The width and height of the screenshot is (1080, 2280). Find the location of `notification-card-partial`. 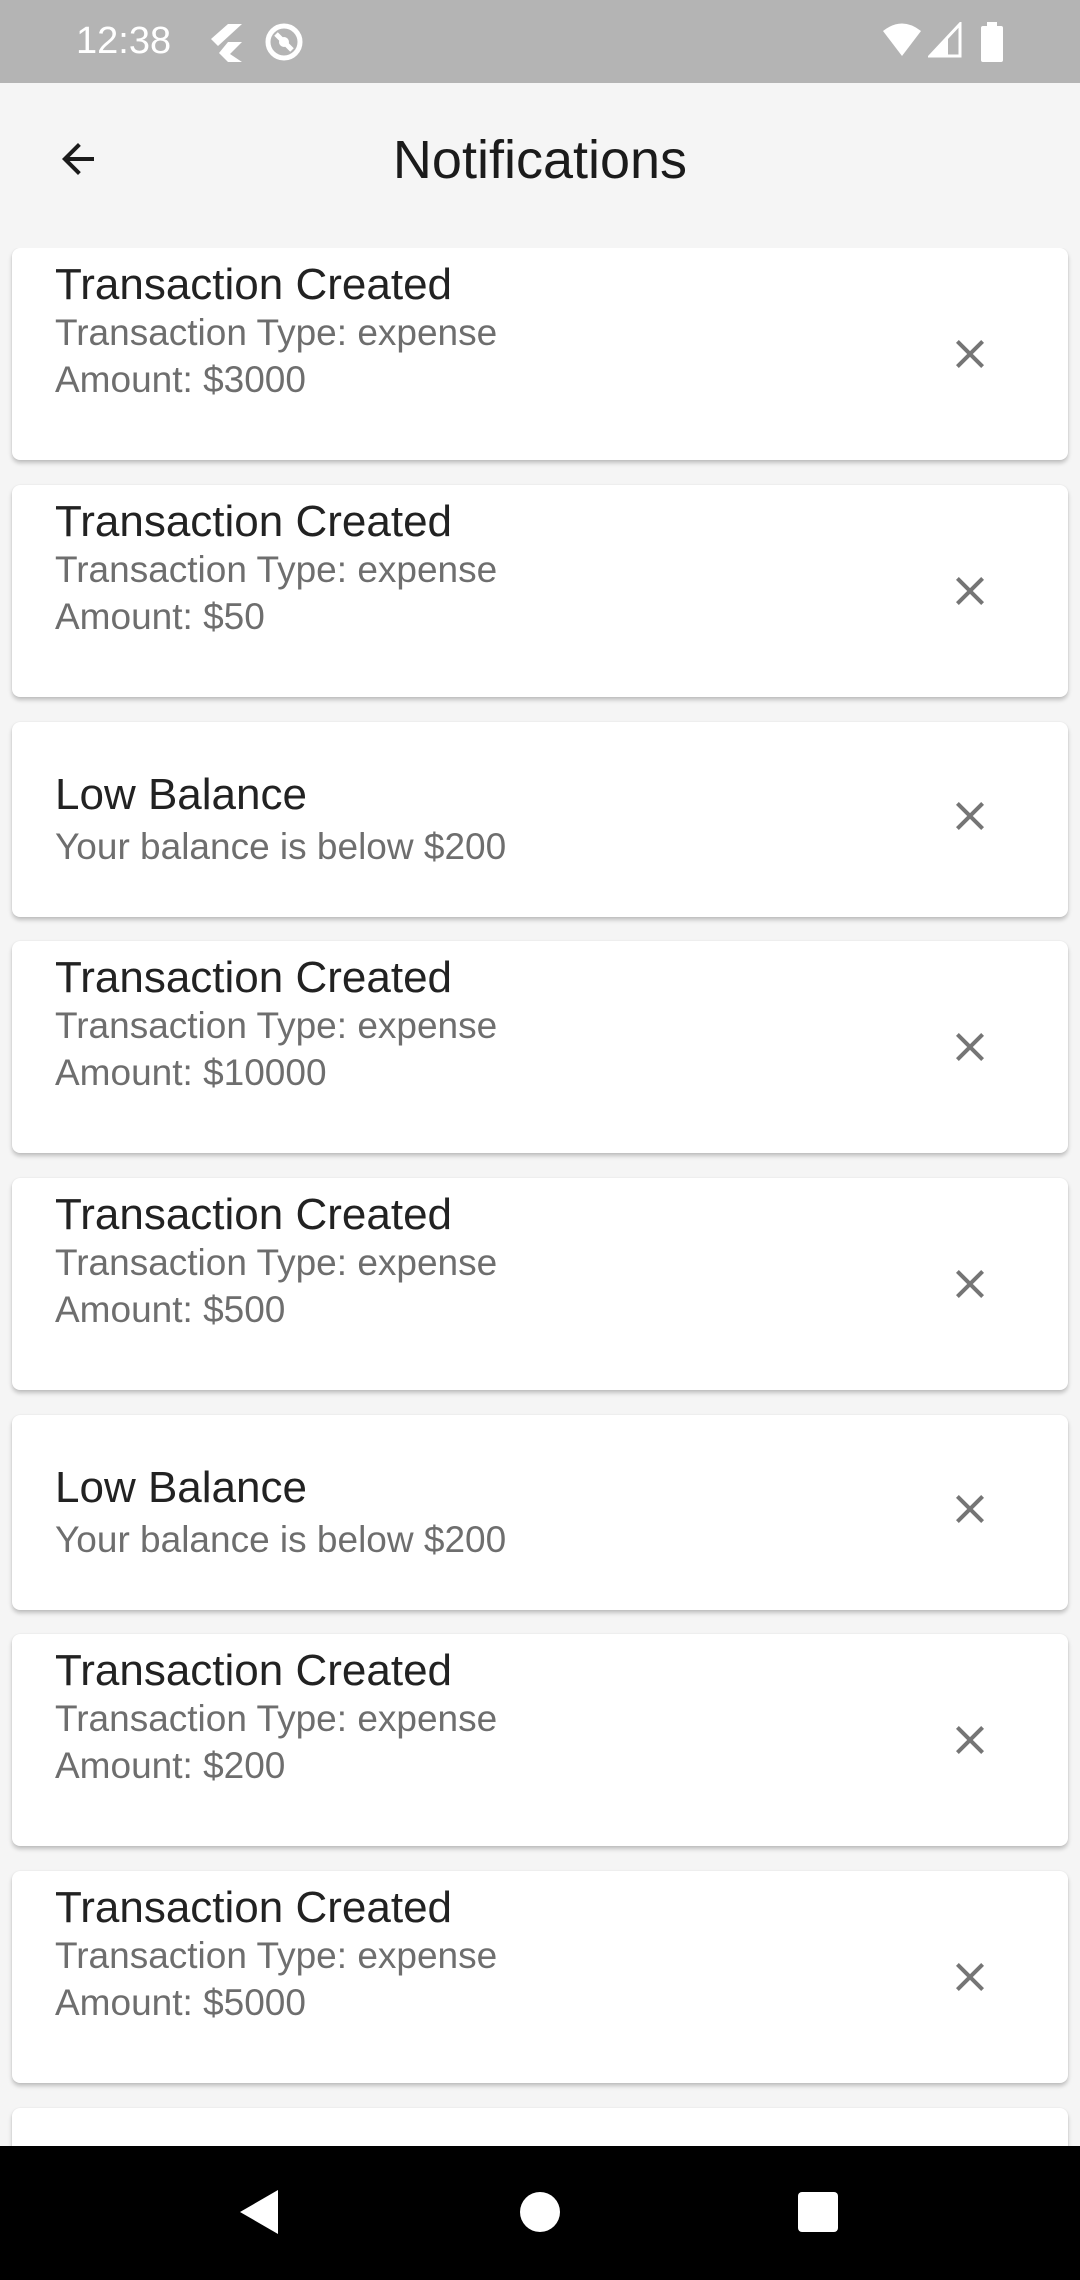

notification-card-partial is located at coordinates (540, 2127).